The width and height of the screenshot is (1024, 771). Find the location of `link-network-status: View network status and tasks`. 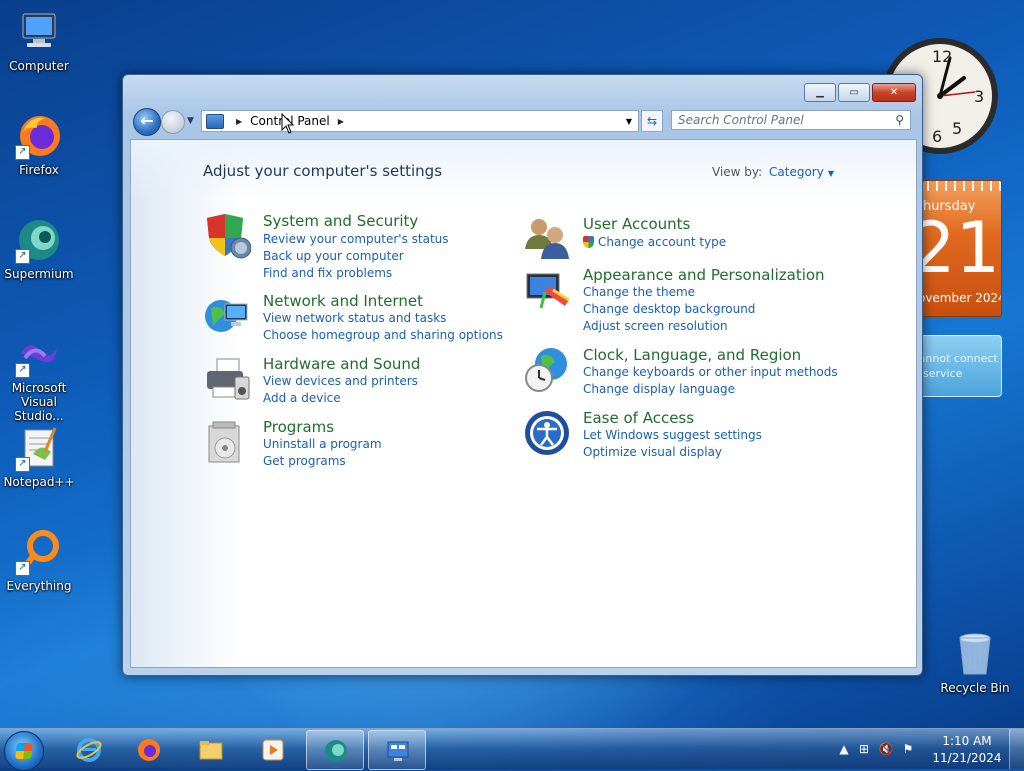

link-network-status: View network status and tasks is located at coordinates (354, 318).